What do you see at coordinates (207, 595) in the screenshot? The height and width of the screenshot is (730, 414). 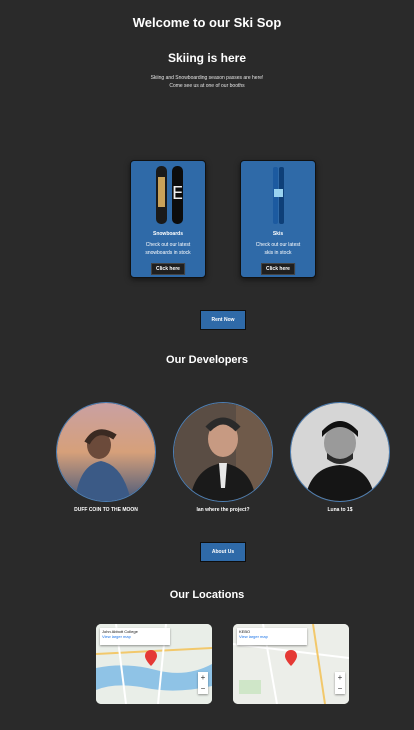 I see `locations-heading: Our Locations` at bounding box center [207, 595].